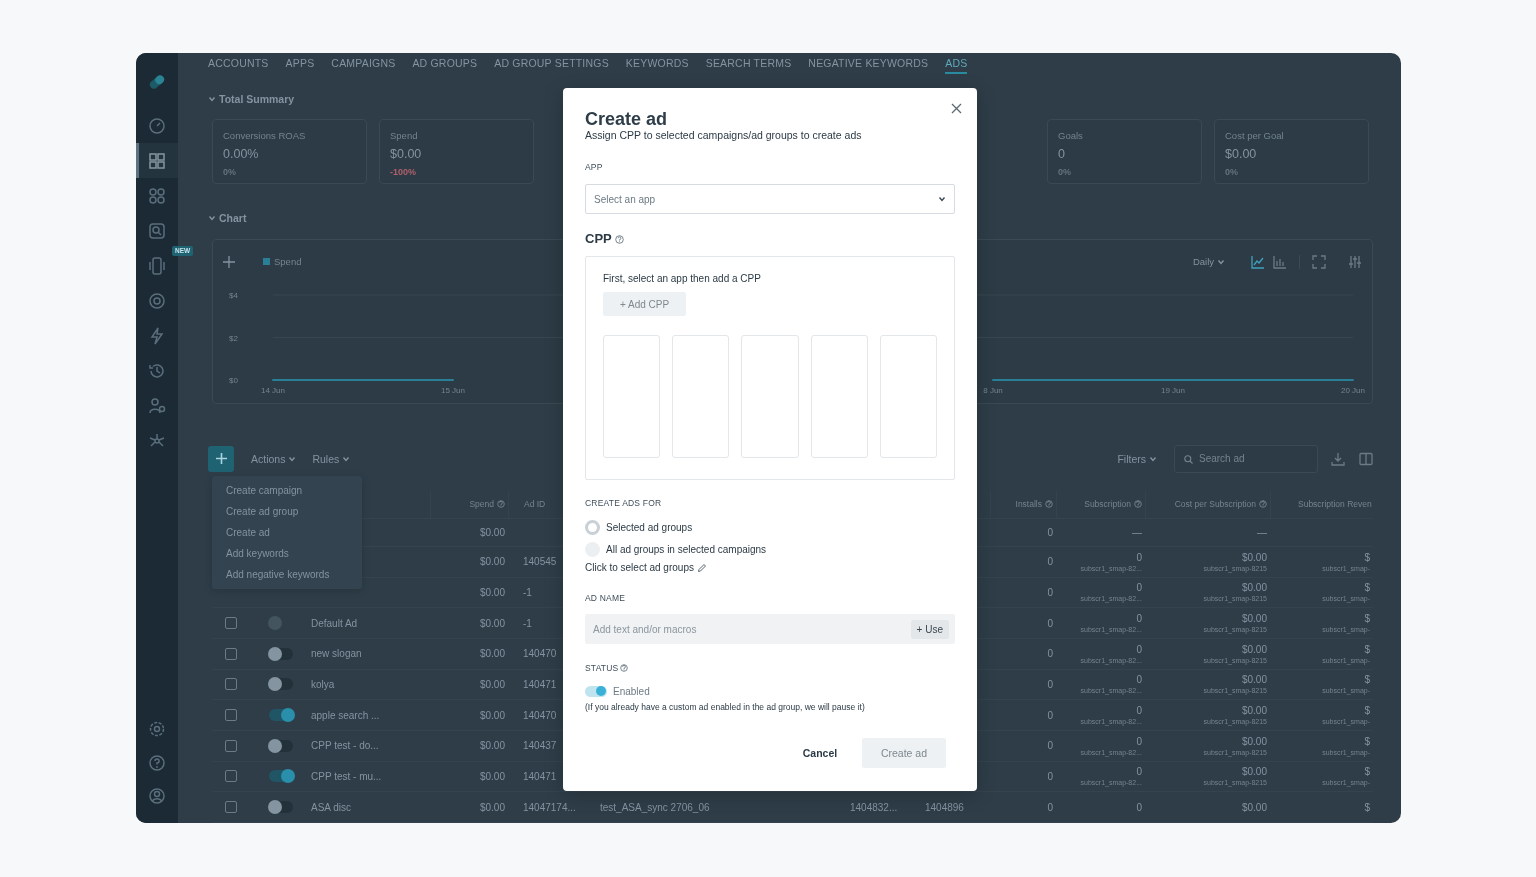  What do you see at coordinates (820, 753) in the screenshot?
I see `cancel-button: Cancel` at bounding box center [820, 753].